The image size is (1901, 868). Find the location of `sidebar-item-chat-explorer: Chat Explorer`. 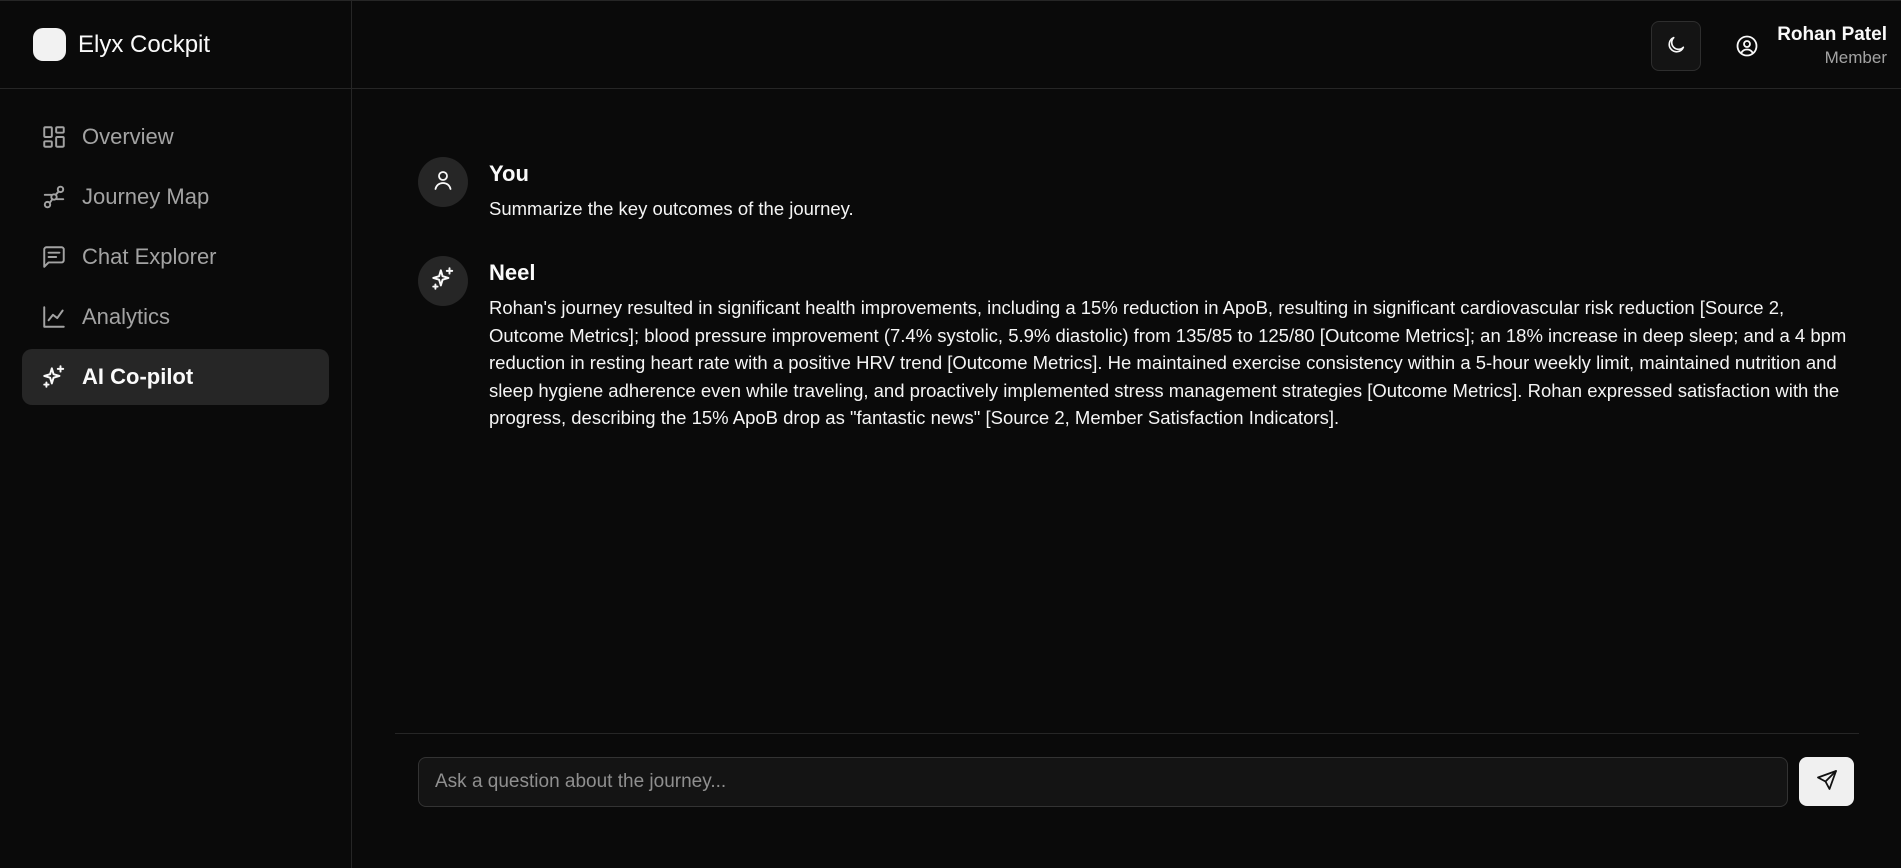

sidebar-item-chat-explorer: Chat Explorer is located at coordinates (175, 257).